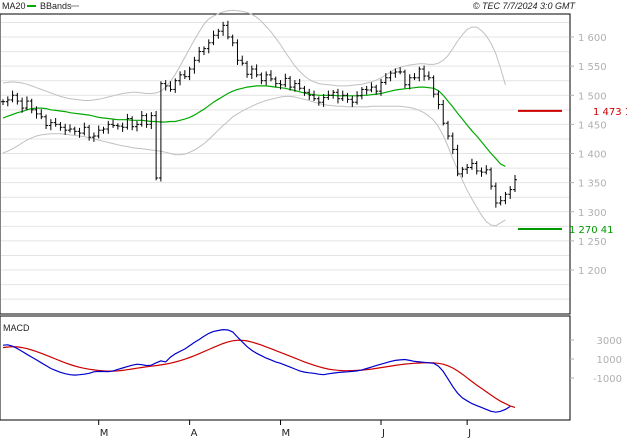 This screenshot has width=627, height=445. I want to click on x-tick-label: A, so click(194, 433).